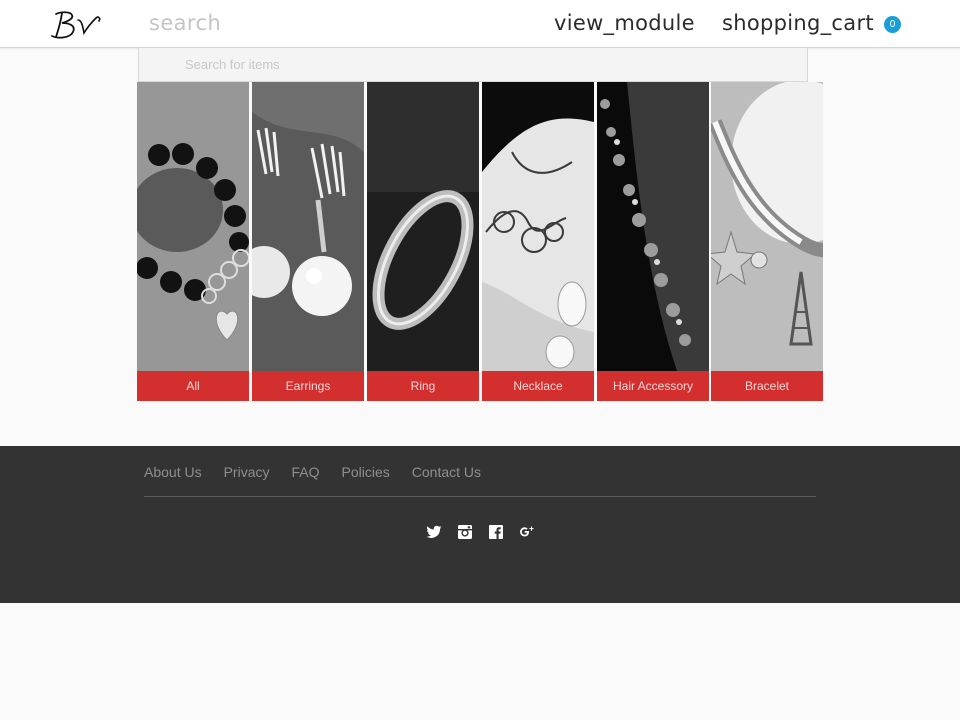 The width and height of the screenshot is (960, 720). Describe the element at coordinates (446, 472) in the screenshot. I see `footer-link-contact-us: Contact Us` at that location.